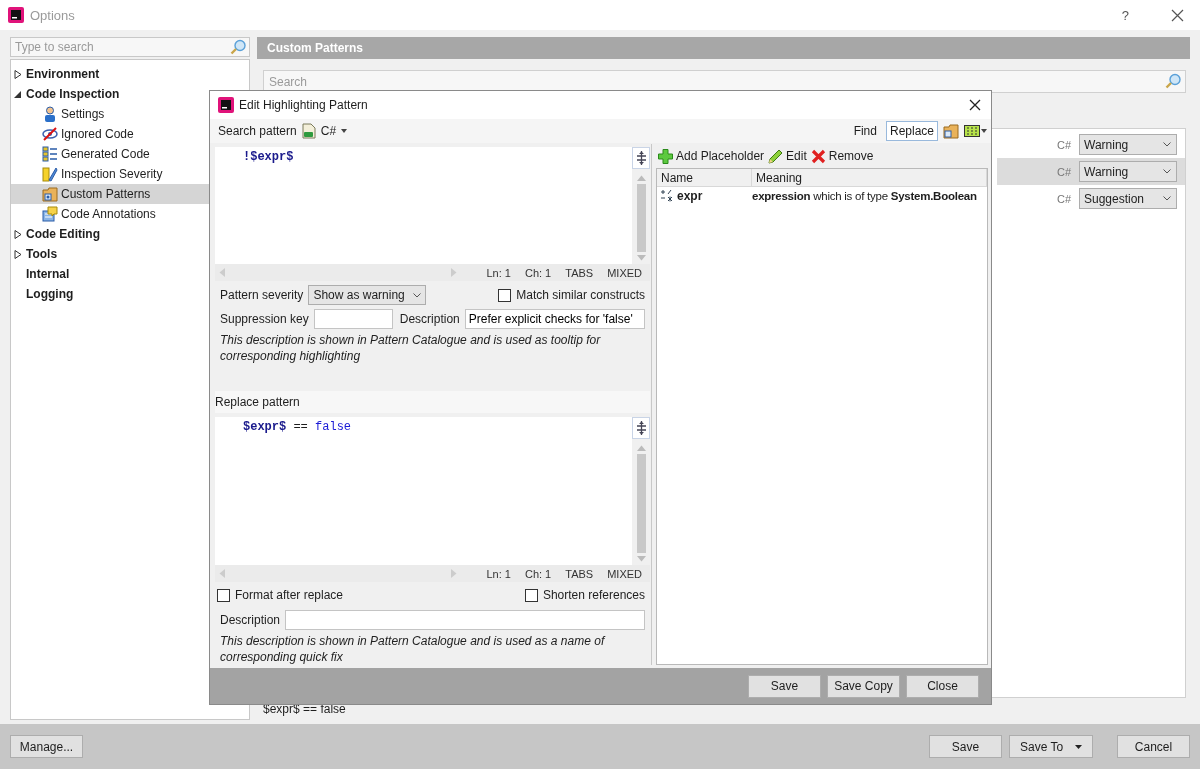 This screenshot has height=769, width=1200. Describe the element at coordinates (303, 105) in the screenshot. I see `dialog-title: Edit Highlighting Pattern` at that location.